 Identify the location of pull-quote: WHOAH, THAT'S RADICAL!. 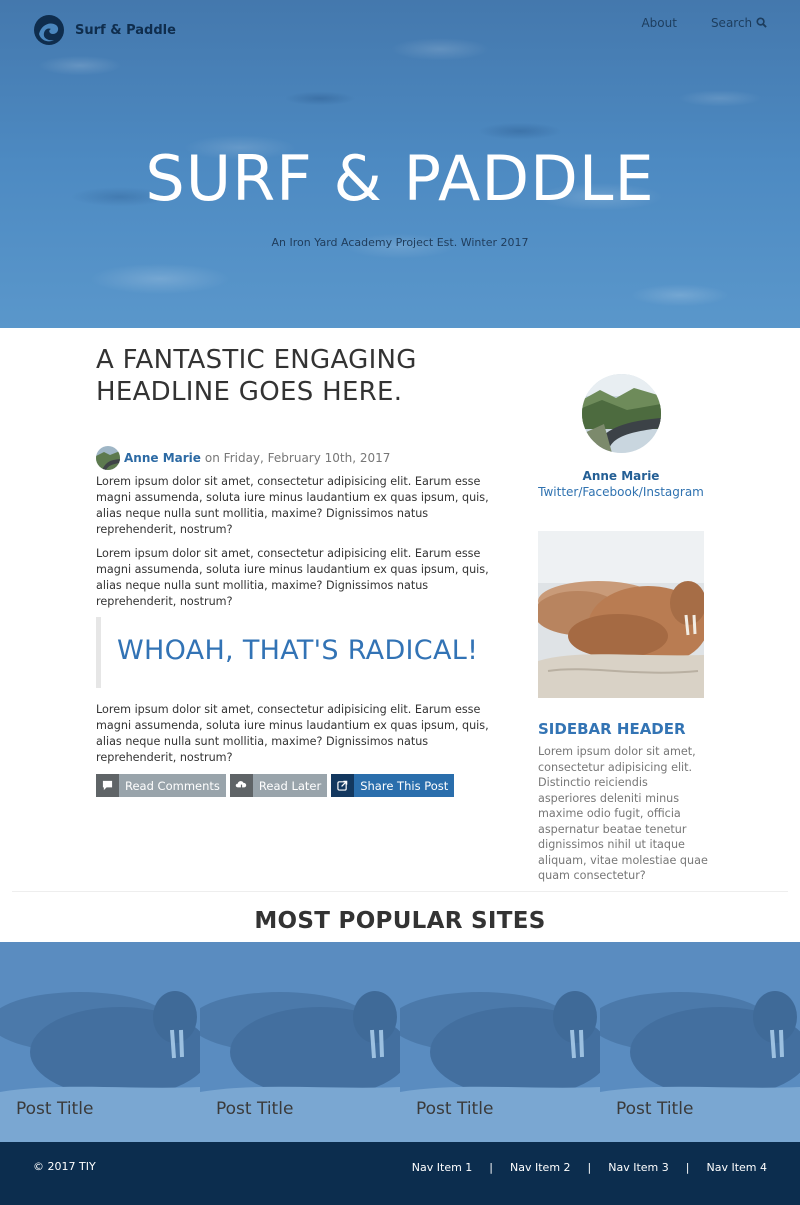
(296, 652).